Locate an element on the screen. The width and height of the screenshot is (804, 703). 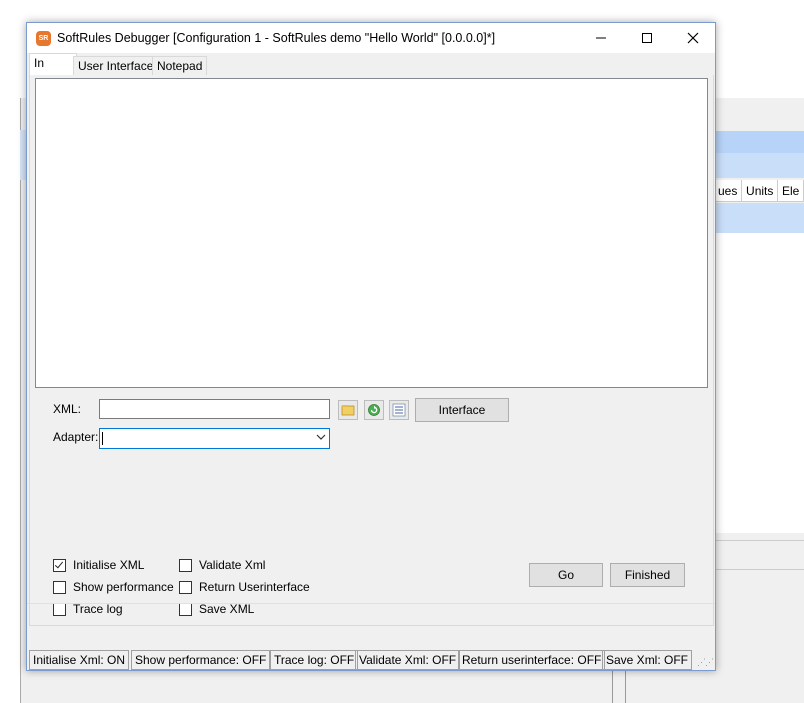
show-performance-label: Show performance is located at coordinates (123, 587).